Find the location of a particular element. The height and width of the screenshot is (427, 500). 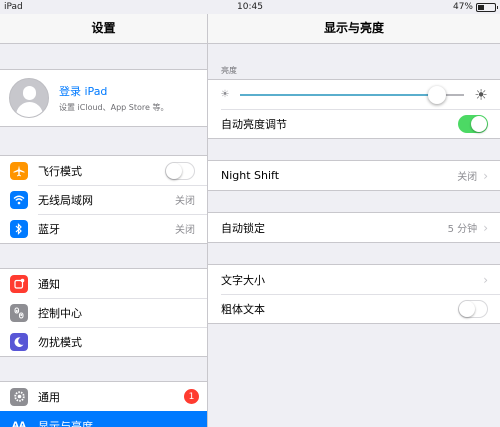

moon-icon is located at coordinates (19, 341).